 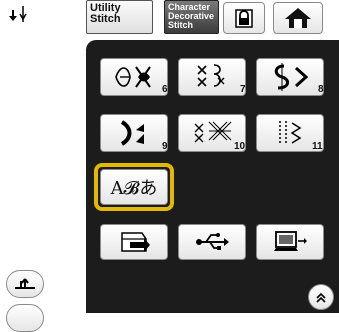 I want to click on computer-icon, so click(x=290, y=241).